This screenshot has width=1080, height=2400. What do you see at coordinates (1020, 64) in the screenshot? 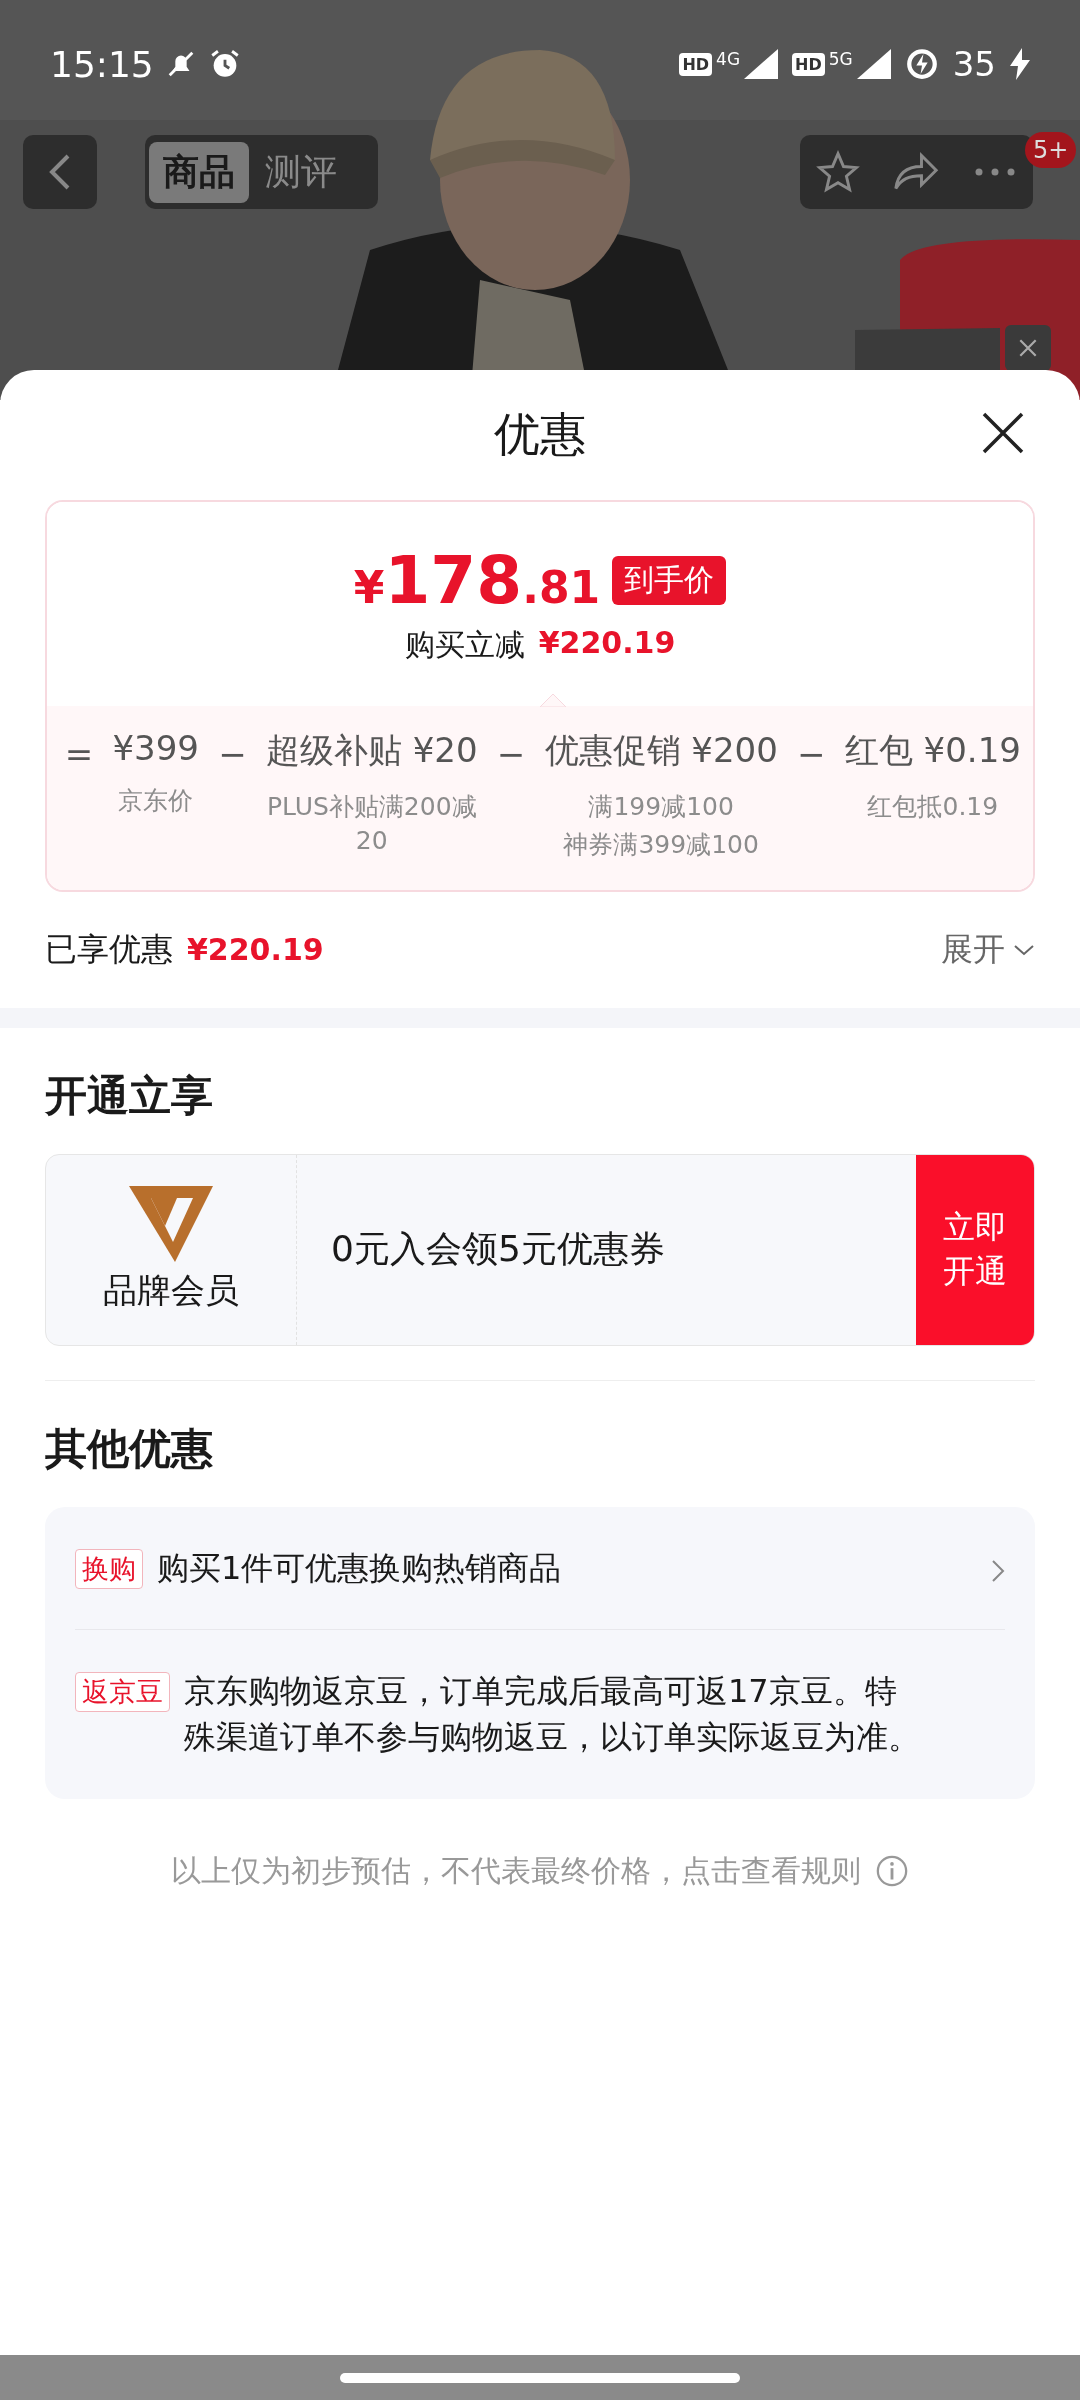
I see `charging-icon` at bounding box center [1020, 64].